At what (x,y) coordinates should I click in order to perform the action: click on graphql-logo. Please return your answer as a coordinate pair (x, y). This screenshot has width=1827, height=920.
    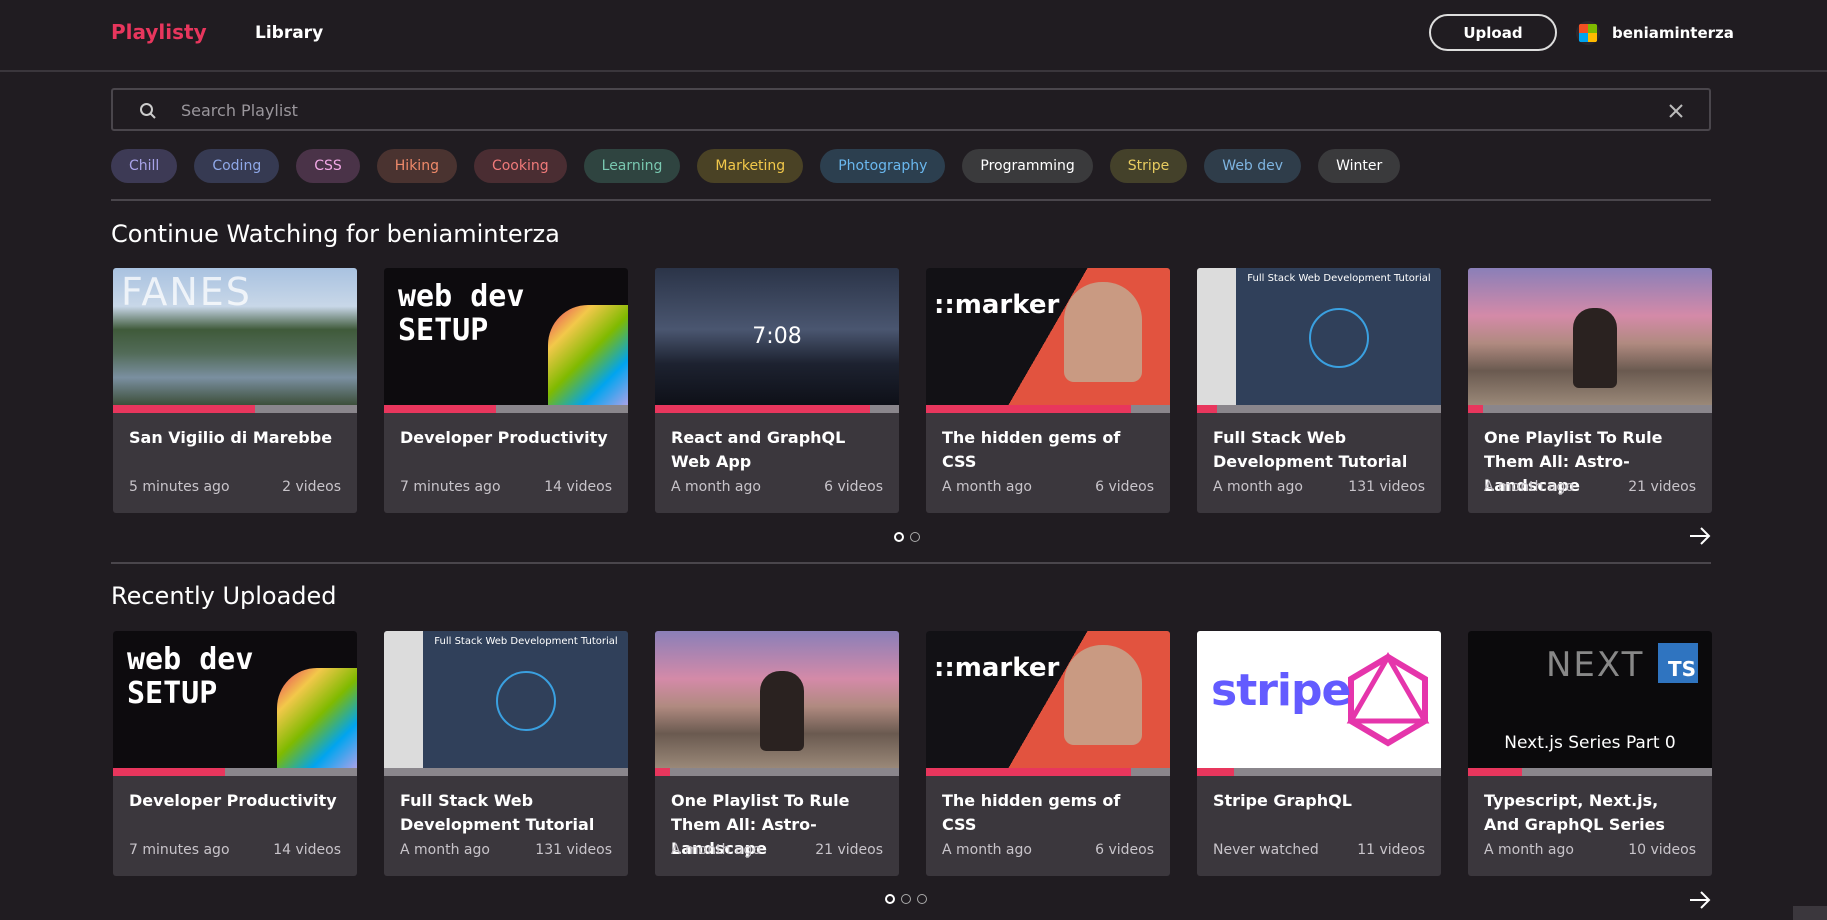
    Looking at the image, I should click on (1388, 699).